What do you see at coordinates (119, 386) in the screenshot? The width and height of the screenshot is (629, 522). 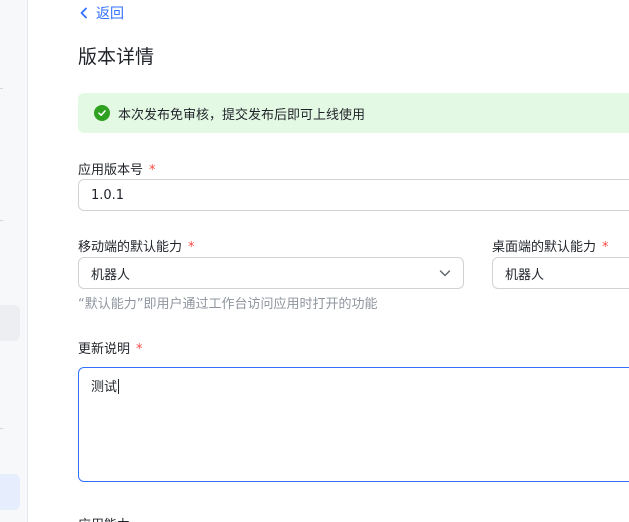 I see `text-caret` at bounding box center [119, 386].